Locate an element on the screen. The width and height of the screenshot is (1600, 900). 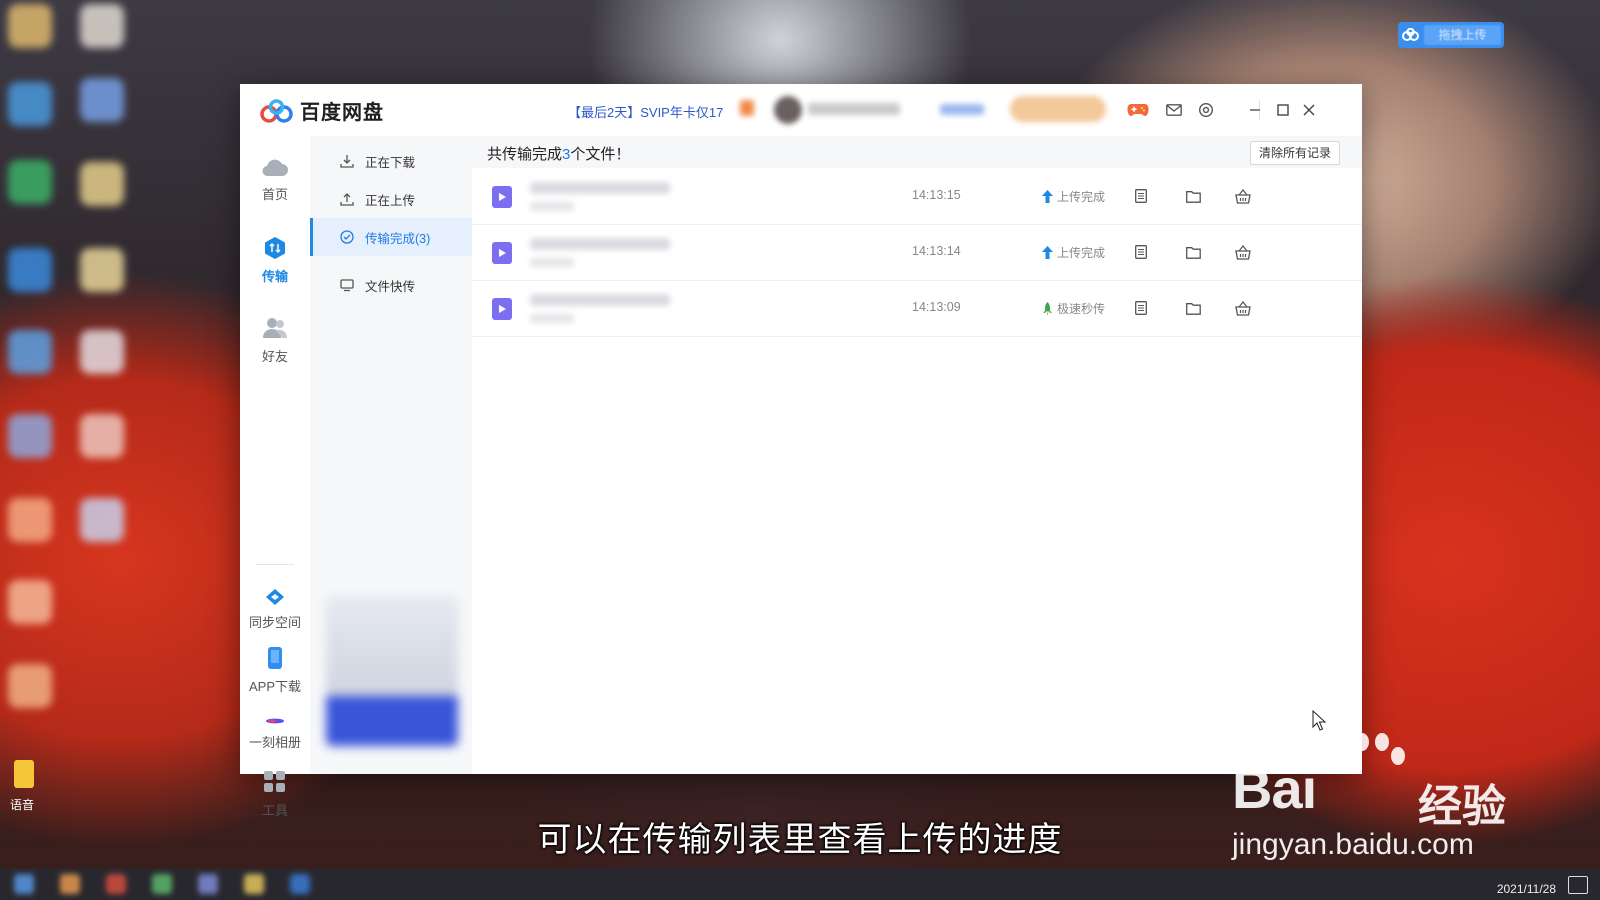
nav-label: 首页 is located at coordinates (274, 194).